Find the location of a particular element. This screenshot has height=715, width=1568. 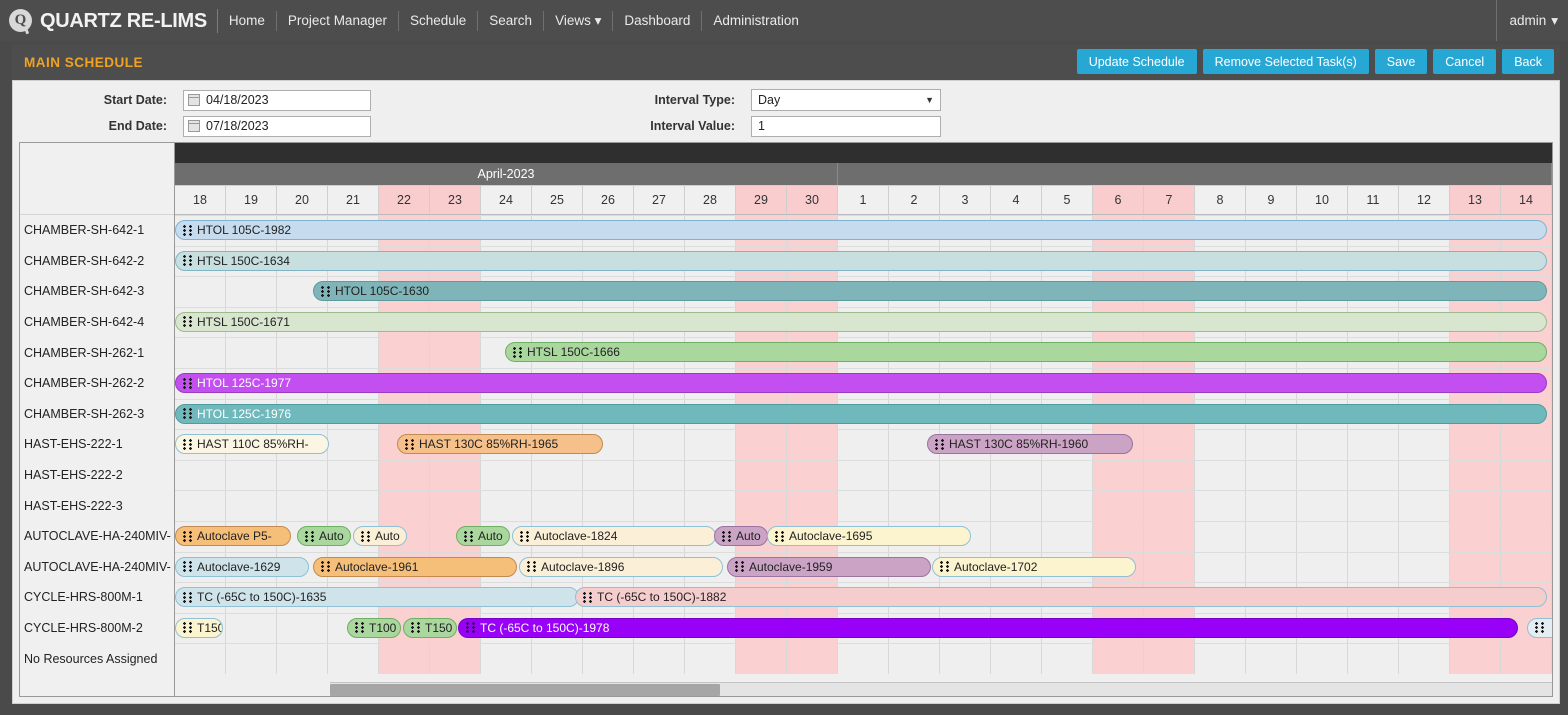

resource-row-label: CHAMBER-SH-642-1 is located at coordinates (97, 230).